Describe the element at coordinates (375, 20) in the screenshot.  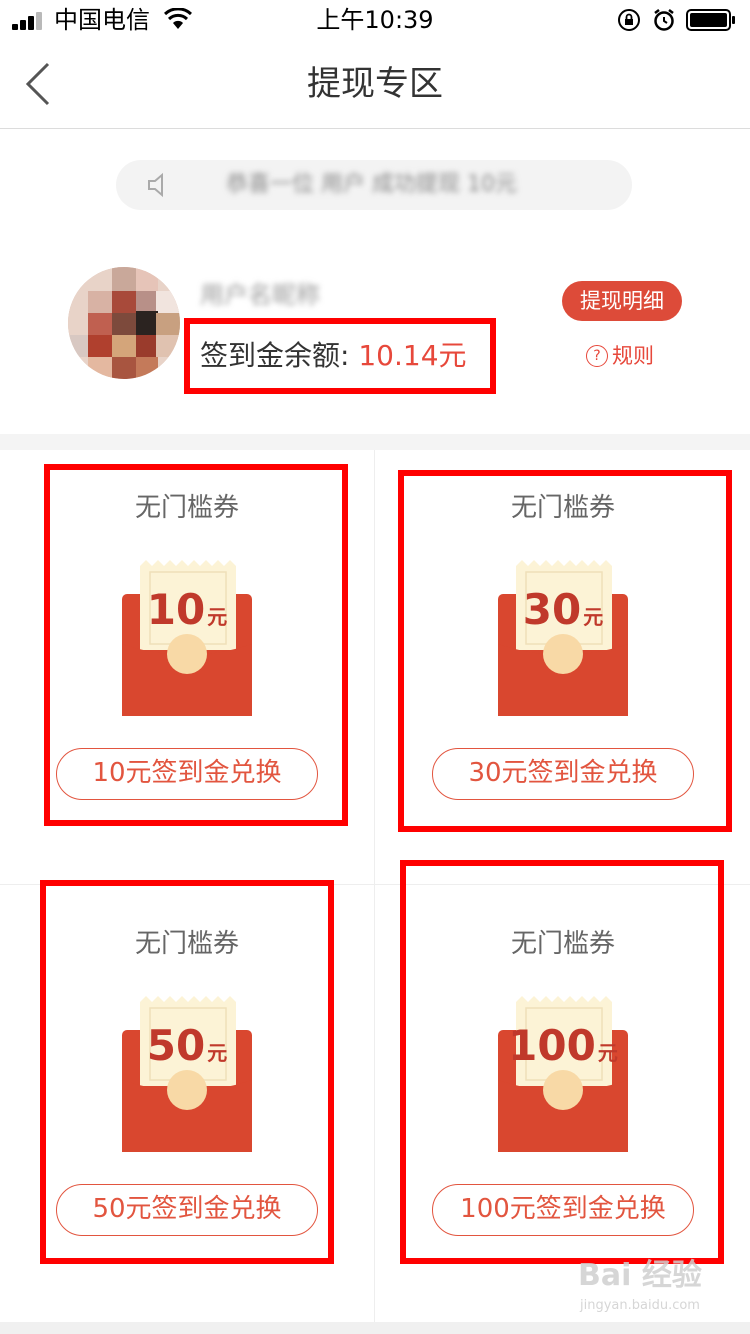
I see `status-bar: 中国电信 上午10:39` at that location.